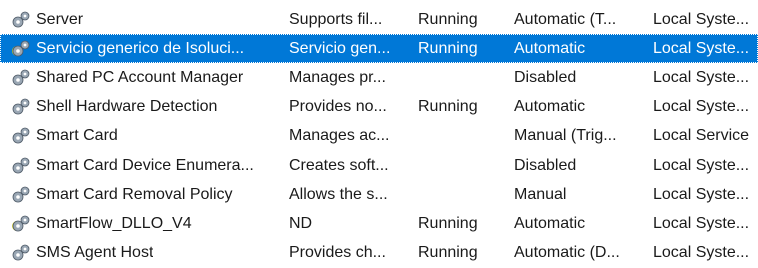 Image resolution: width=758 pixels, height=268 pixels. What do you see at coordinates (60, 19) in the screenshot?
I see `service-name: Server` at bounding box center [60, 19].